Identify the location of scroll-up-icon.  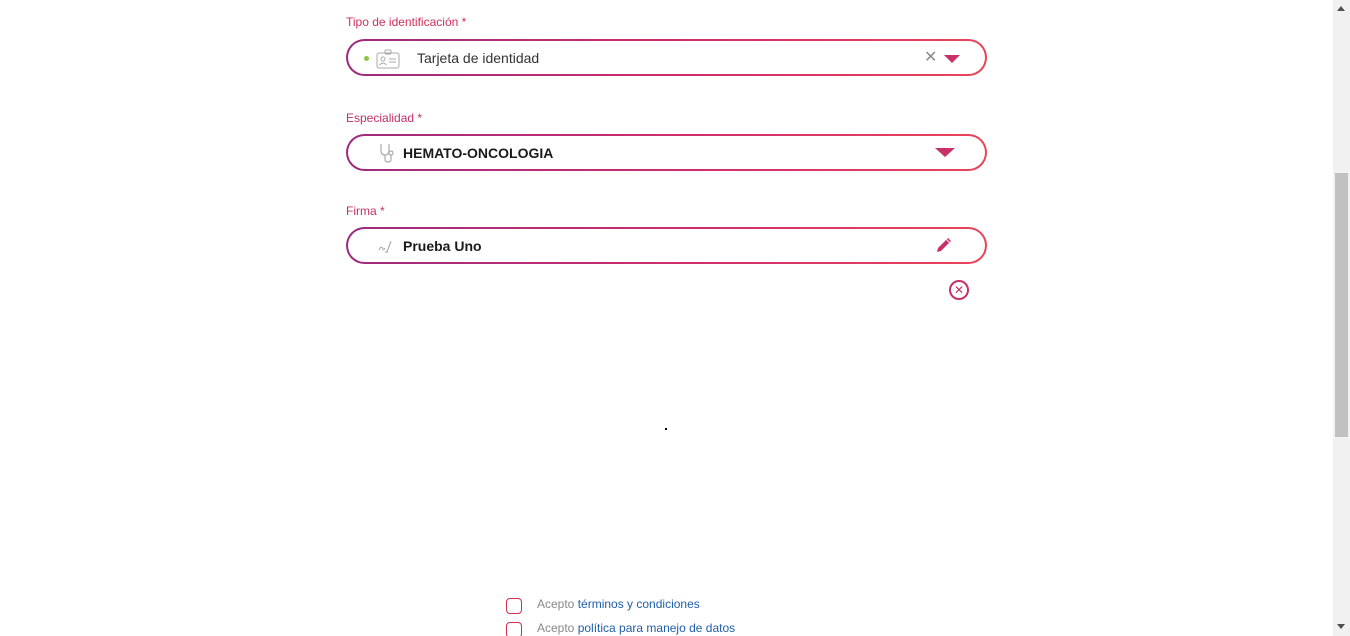
(1341, 8).